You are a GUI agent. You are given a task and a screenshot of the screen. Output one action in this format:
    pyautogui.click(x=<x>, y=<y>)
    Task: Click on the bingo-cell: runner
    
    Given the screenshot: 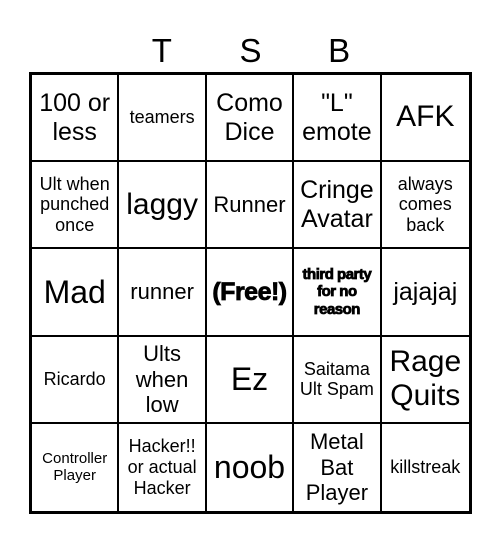 What is the action you would take?
    pyautogui.click(x=163, y=293)
    